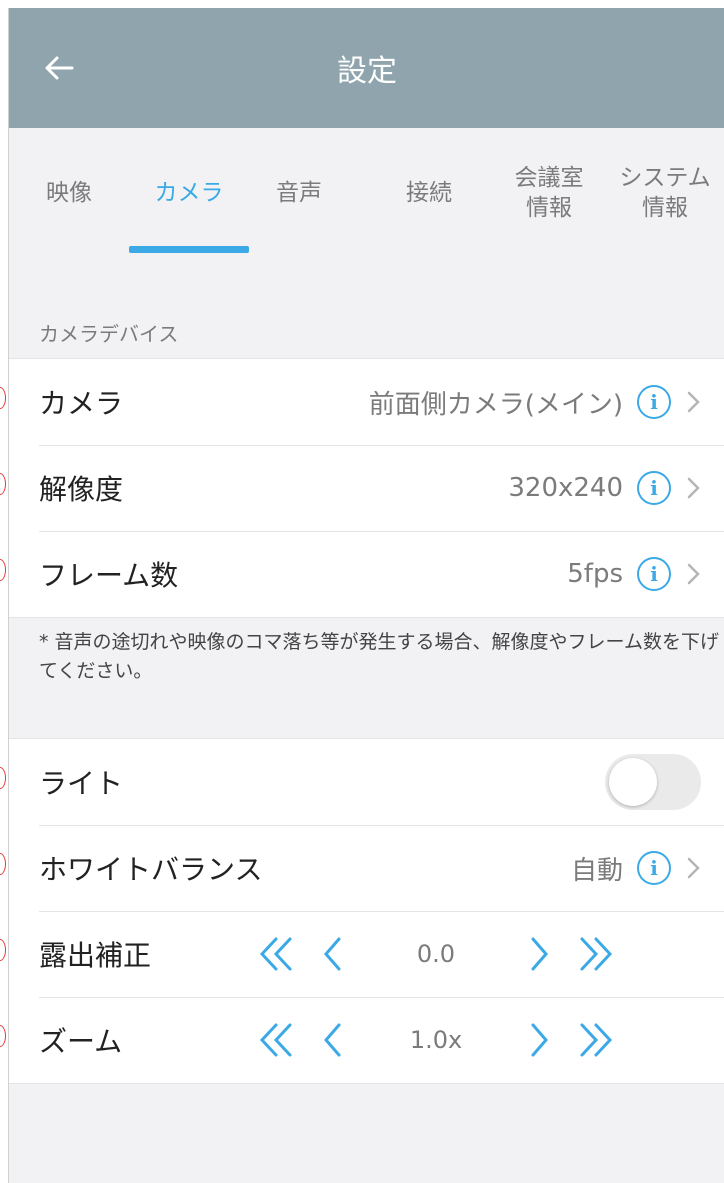 The height and width of the screenshot is (1183, 724). Describe the element at coordinates (366, 198) in the screenshot. I see `settings-tabs: 映像 カメラ 音声 接続 会議室 情報 システム 情報` at that location.